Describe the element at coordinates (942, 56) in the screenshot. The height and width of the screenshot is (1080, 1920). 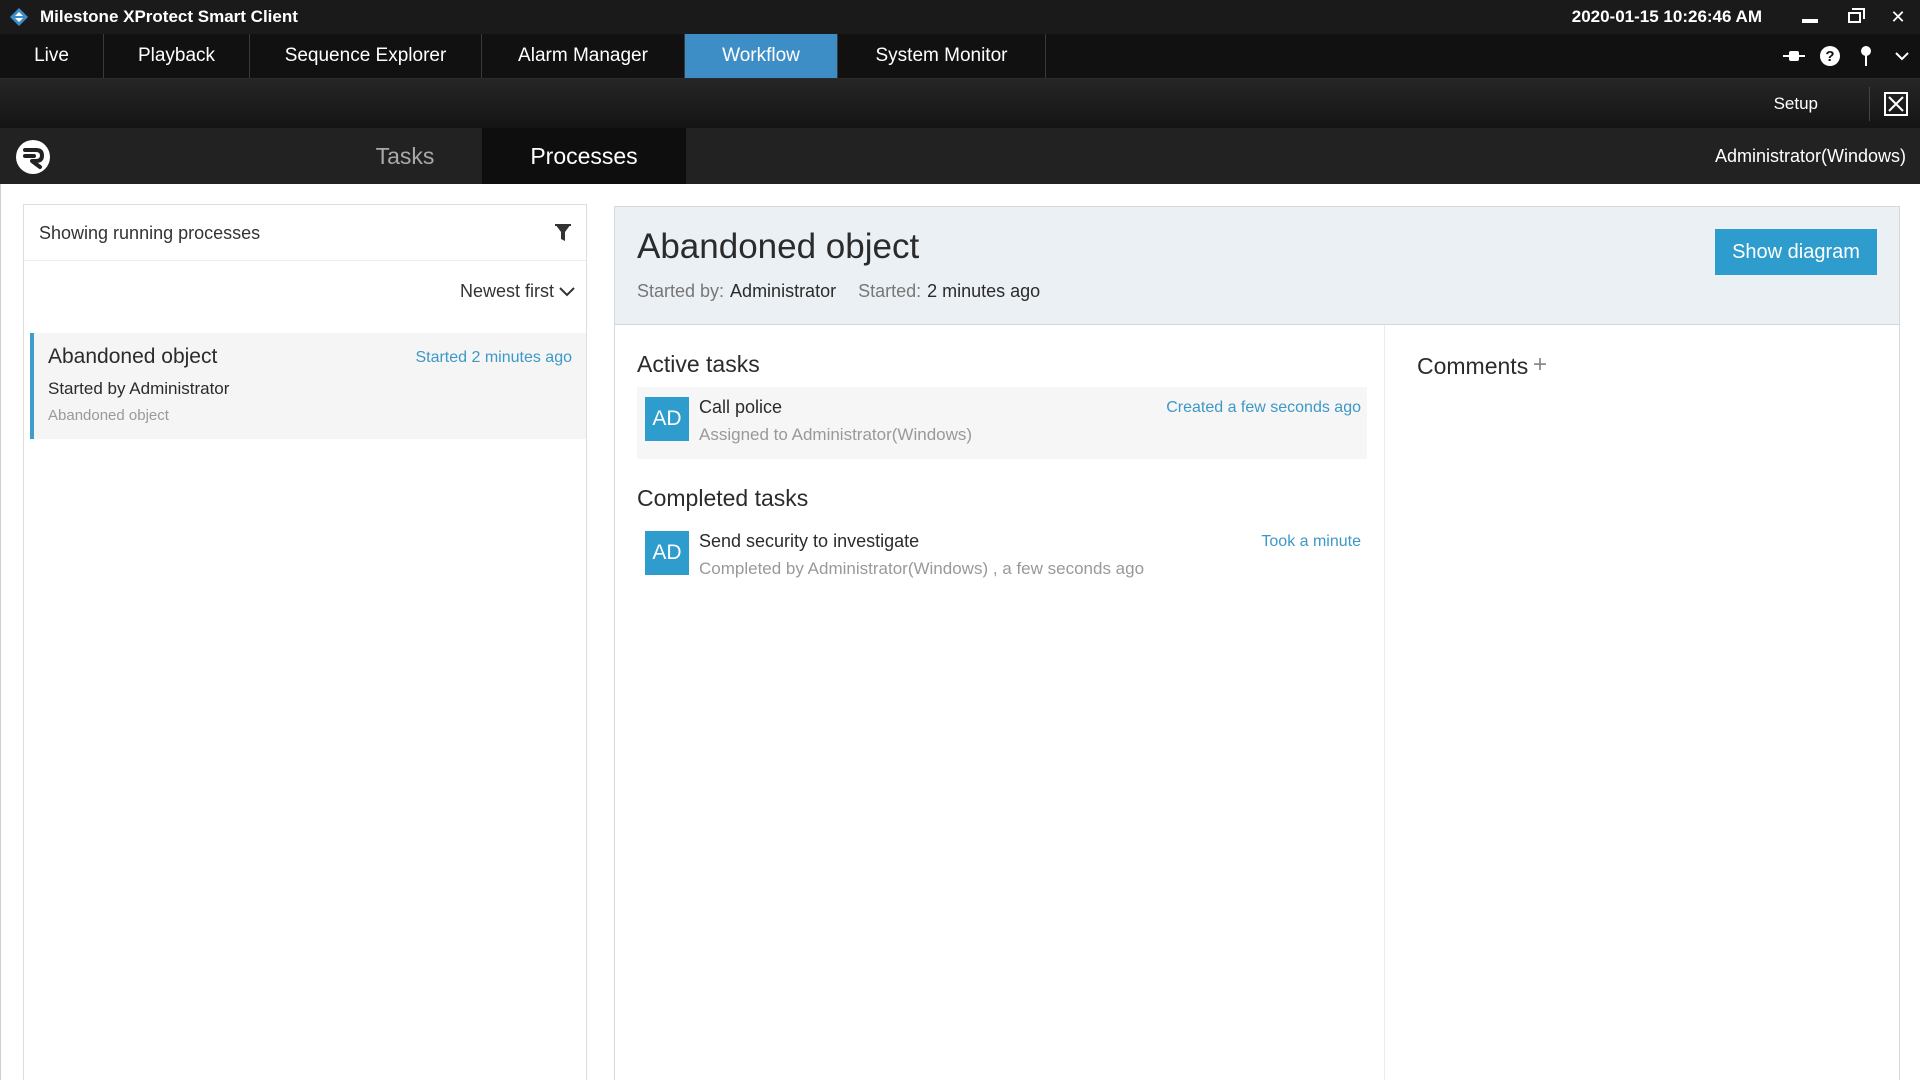
I see `tab-system-monitor: System Monitor` at that location.